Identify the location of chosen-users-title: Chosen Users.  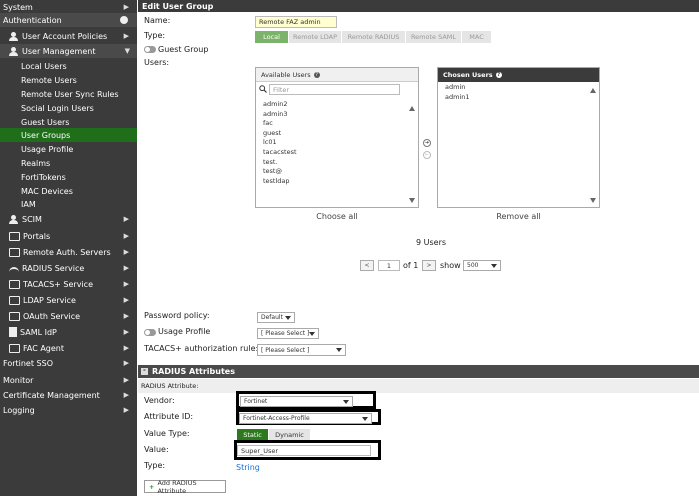
(468, 75).